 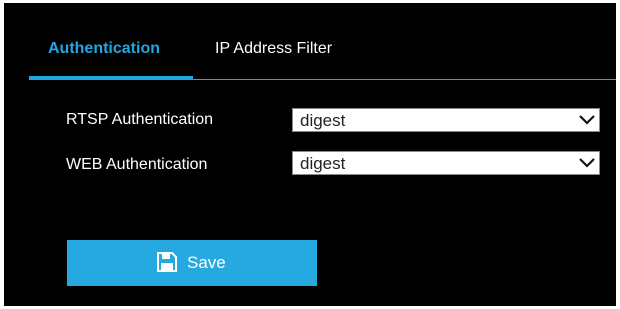 I want to click on tab-authentication: Authentication, so click(x=104, y=49).